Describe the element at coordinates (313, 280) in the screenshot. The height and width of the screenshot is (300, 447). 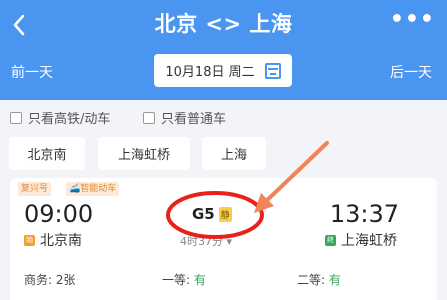
I see `seat-label: 二等:` at that location.